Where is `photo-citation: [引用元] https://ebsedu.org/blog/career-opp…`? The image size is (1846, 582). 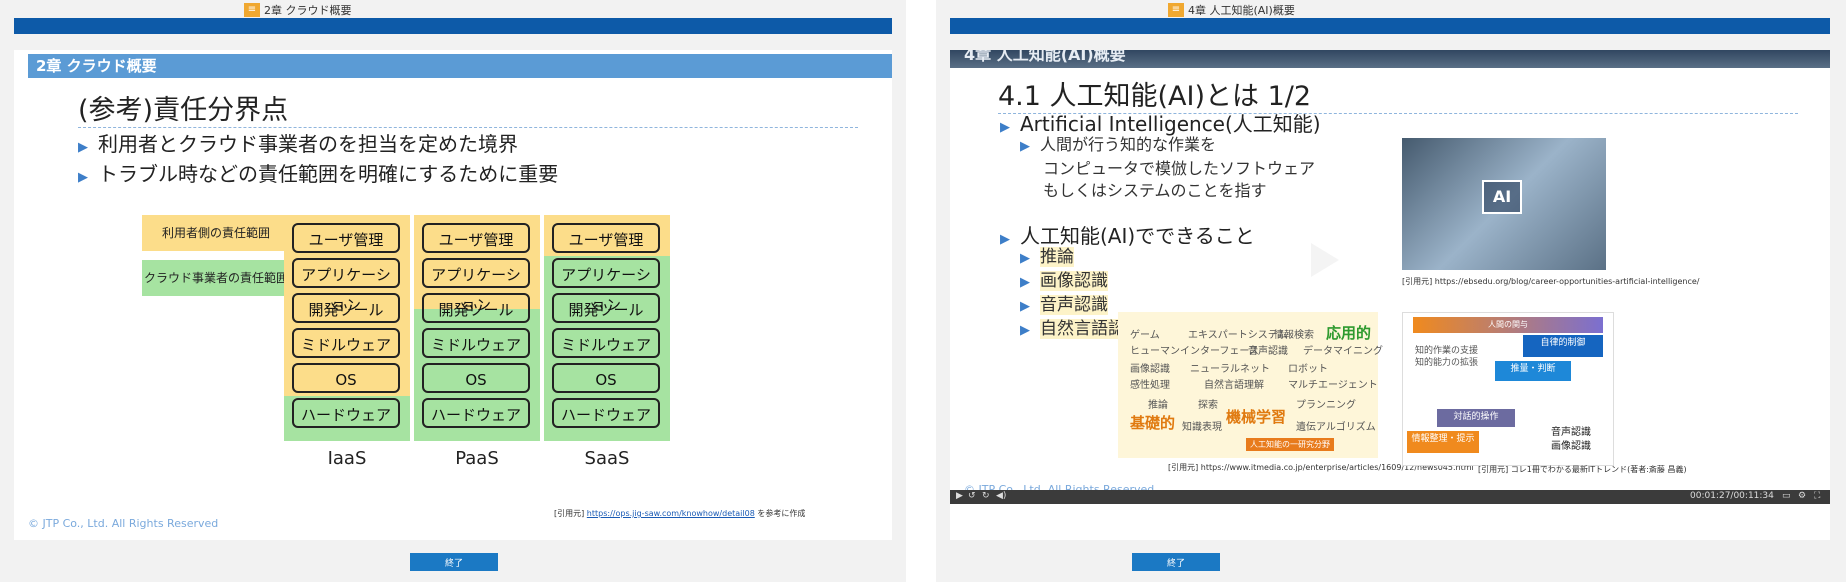
photo-citation: [引用元] https://ebsedu.org/blog/career-opp… is located at coordinates (1551, 281).